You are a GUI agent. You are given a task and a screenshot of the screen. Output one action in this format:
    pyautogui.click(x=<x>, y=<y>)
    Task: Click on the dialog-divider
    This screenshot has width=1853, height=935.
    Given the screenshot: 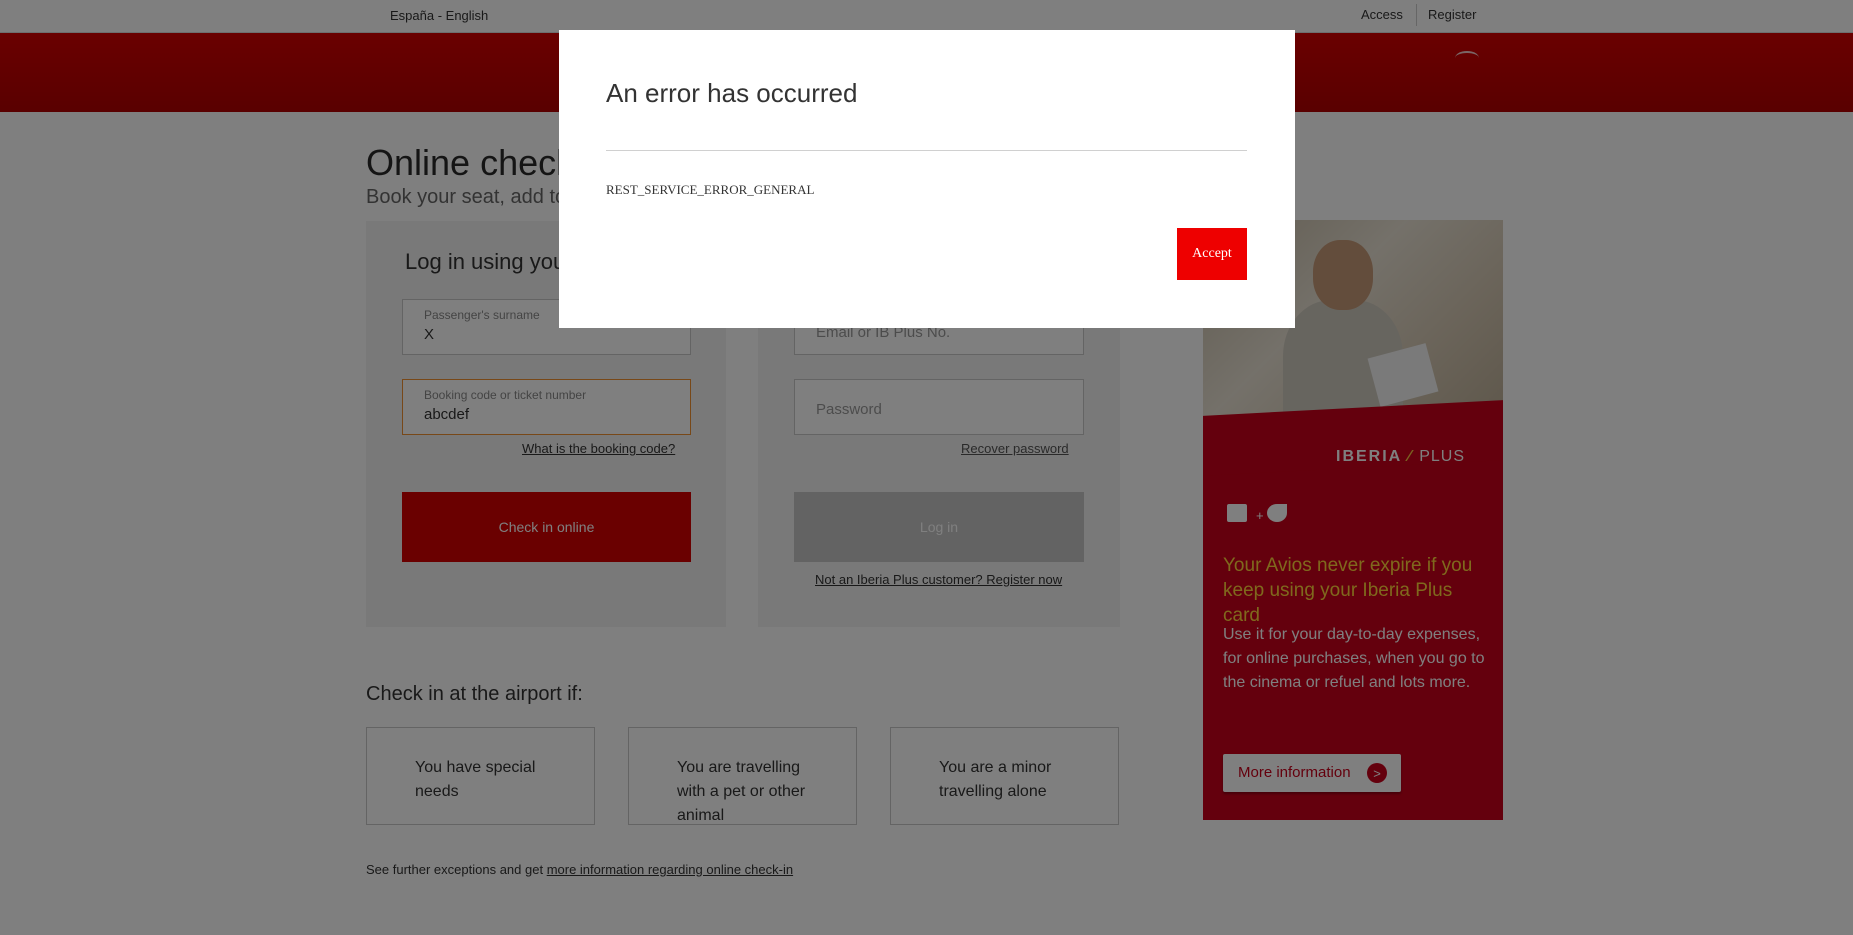 What is the action you would take?
    pyautogui.click(x=926, y=150)
    